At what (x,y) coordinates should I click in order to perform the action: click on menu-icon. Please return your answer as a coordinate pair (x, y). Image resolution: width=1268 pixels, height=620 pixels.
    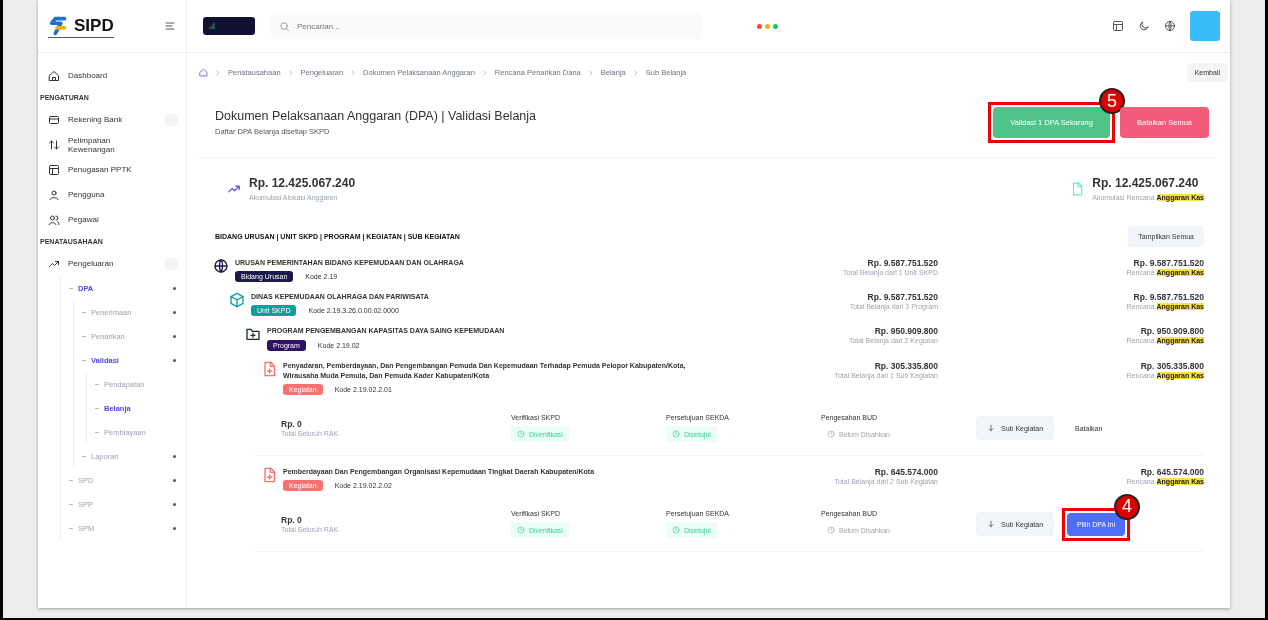
    Looking at the image, I should click on (170, 26).